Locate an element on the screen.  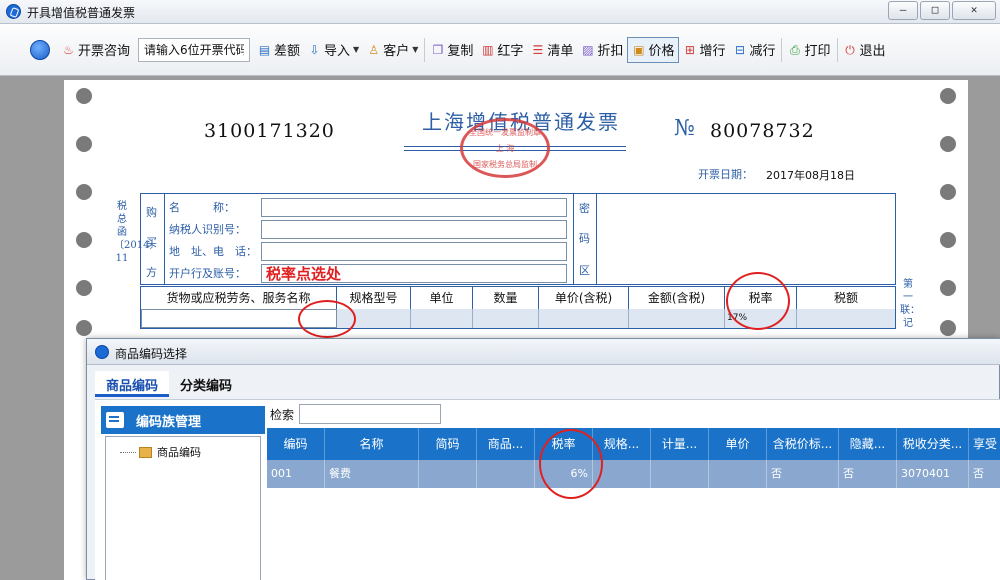
search-label: 检索 is located at coordinates (282, 415).